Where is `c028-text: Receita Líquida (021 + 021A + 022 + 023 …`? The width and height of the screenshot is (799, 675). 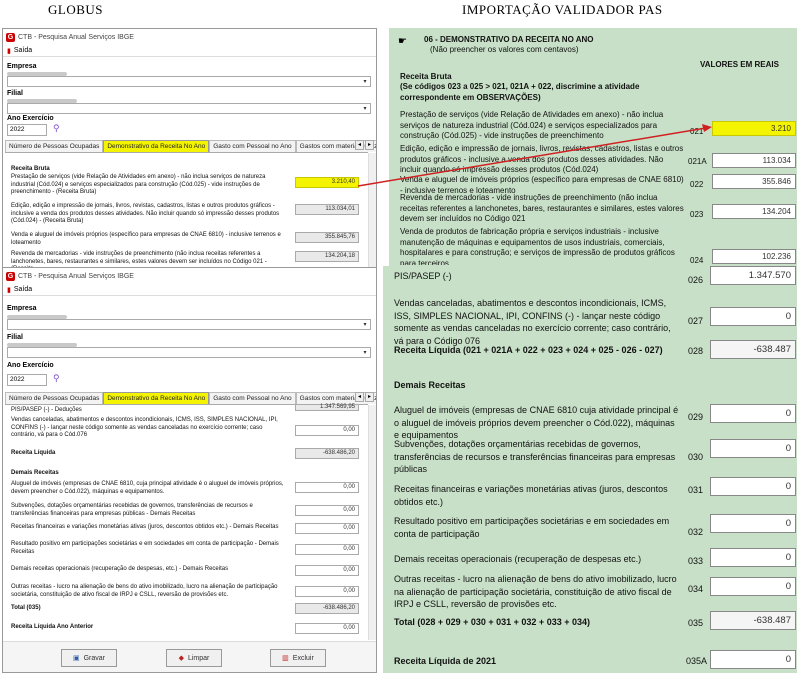
c028-text: Receita Líquida (021 + 021A + 022 + 023 … is located at coordinates (528, 350).